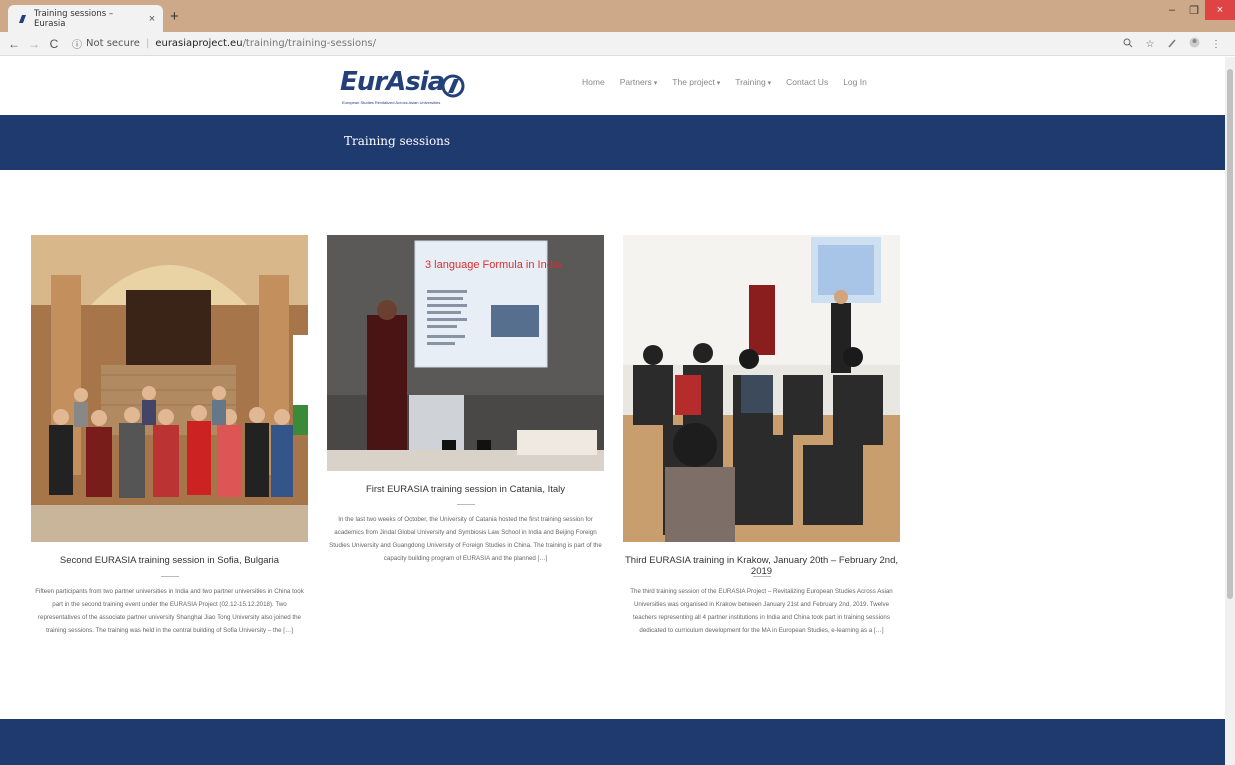 The width and height of the screenshot is (1235, 765). What do you see at coordinates (493, 265) in the screenshot?
I see `slide-title: 3 language Formula in India` at bounding box center [493, 265].